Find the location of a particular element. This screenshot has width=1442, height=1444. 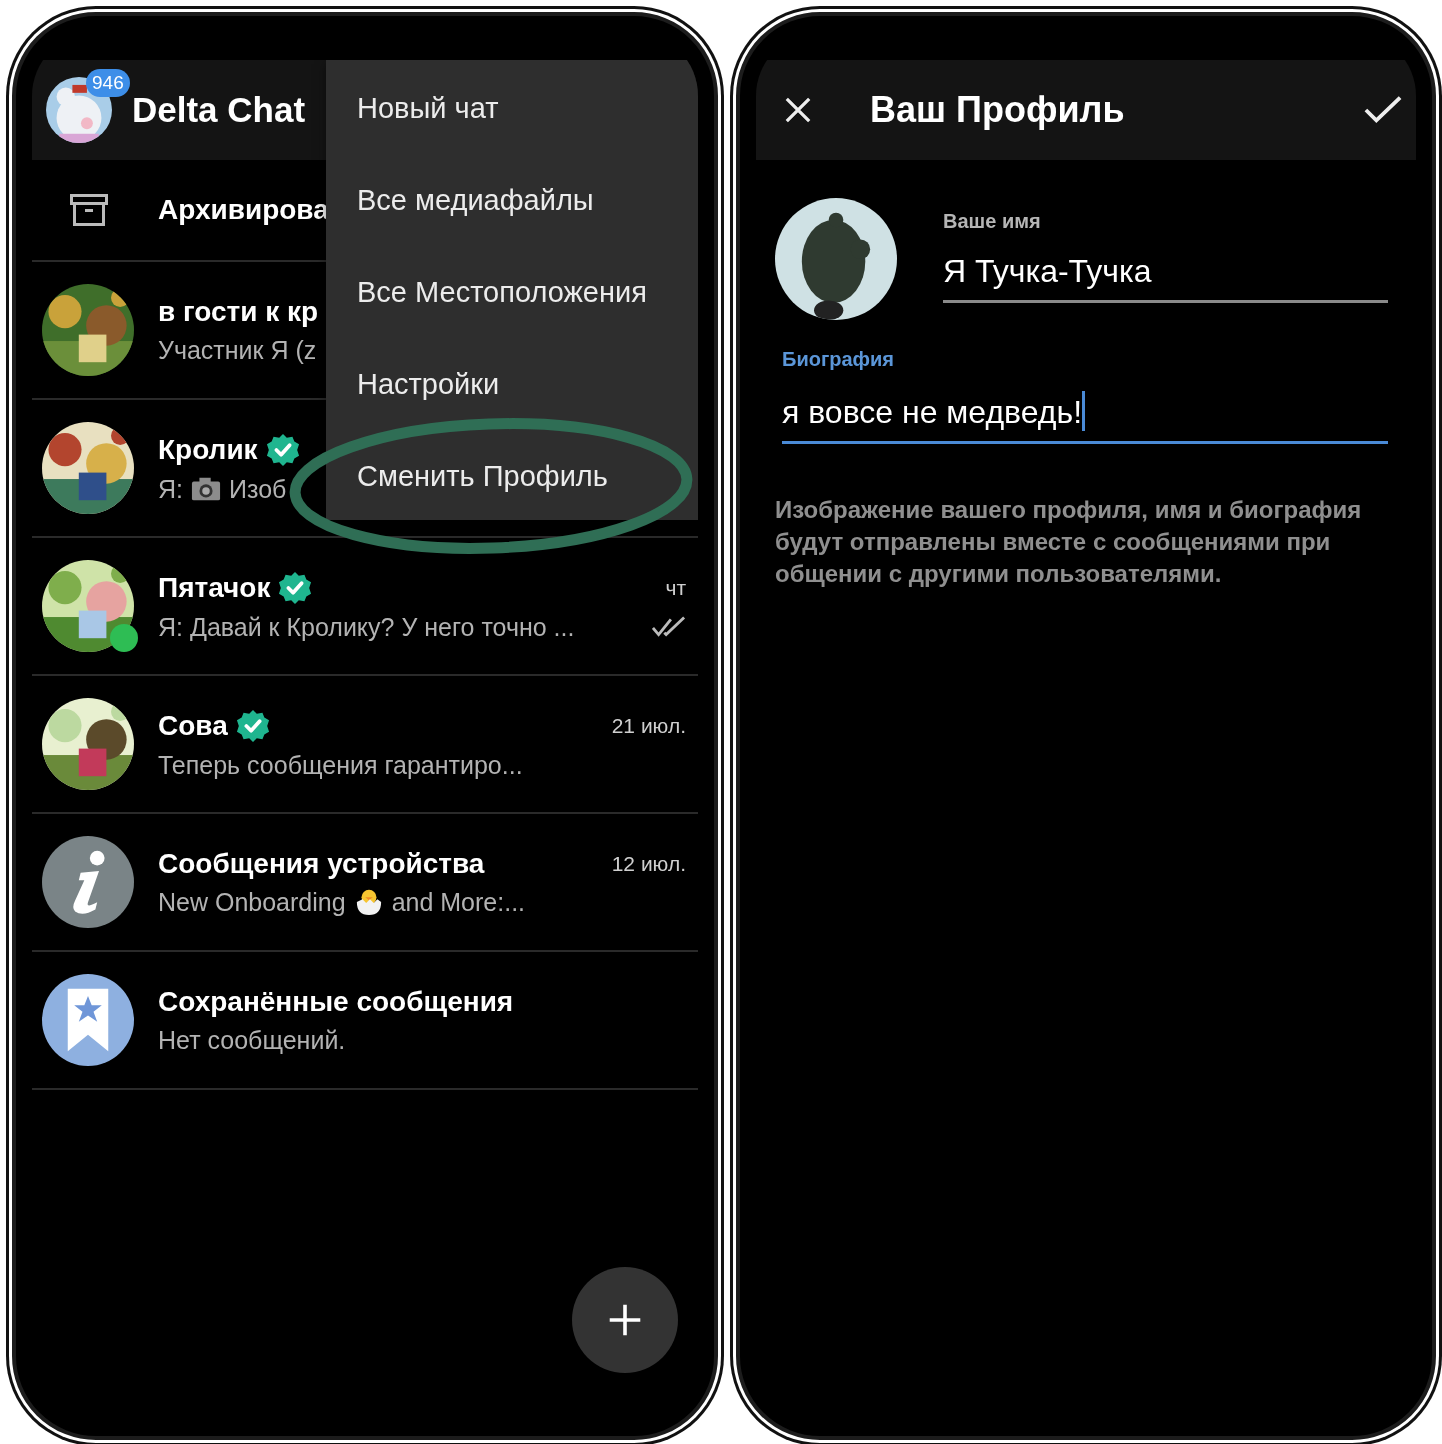

menu-item: Сменить Профиль is located at coordinates (512, 476).